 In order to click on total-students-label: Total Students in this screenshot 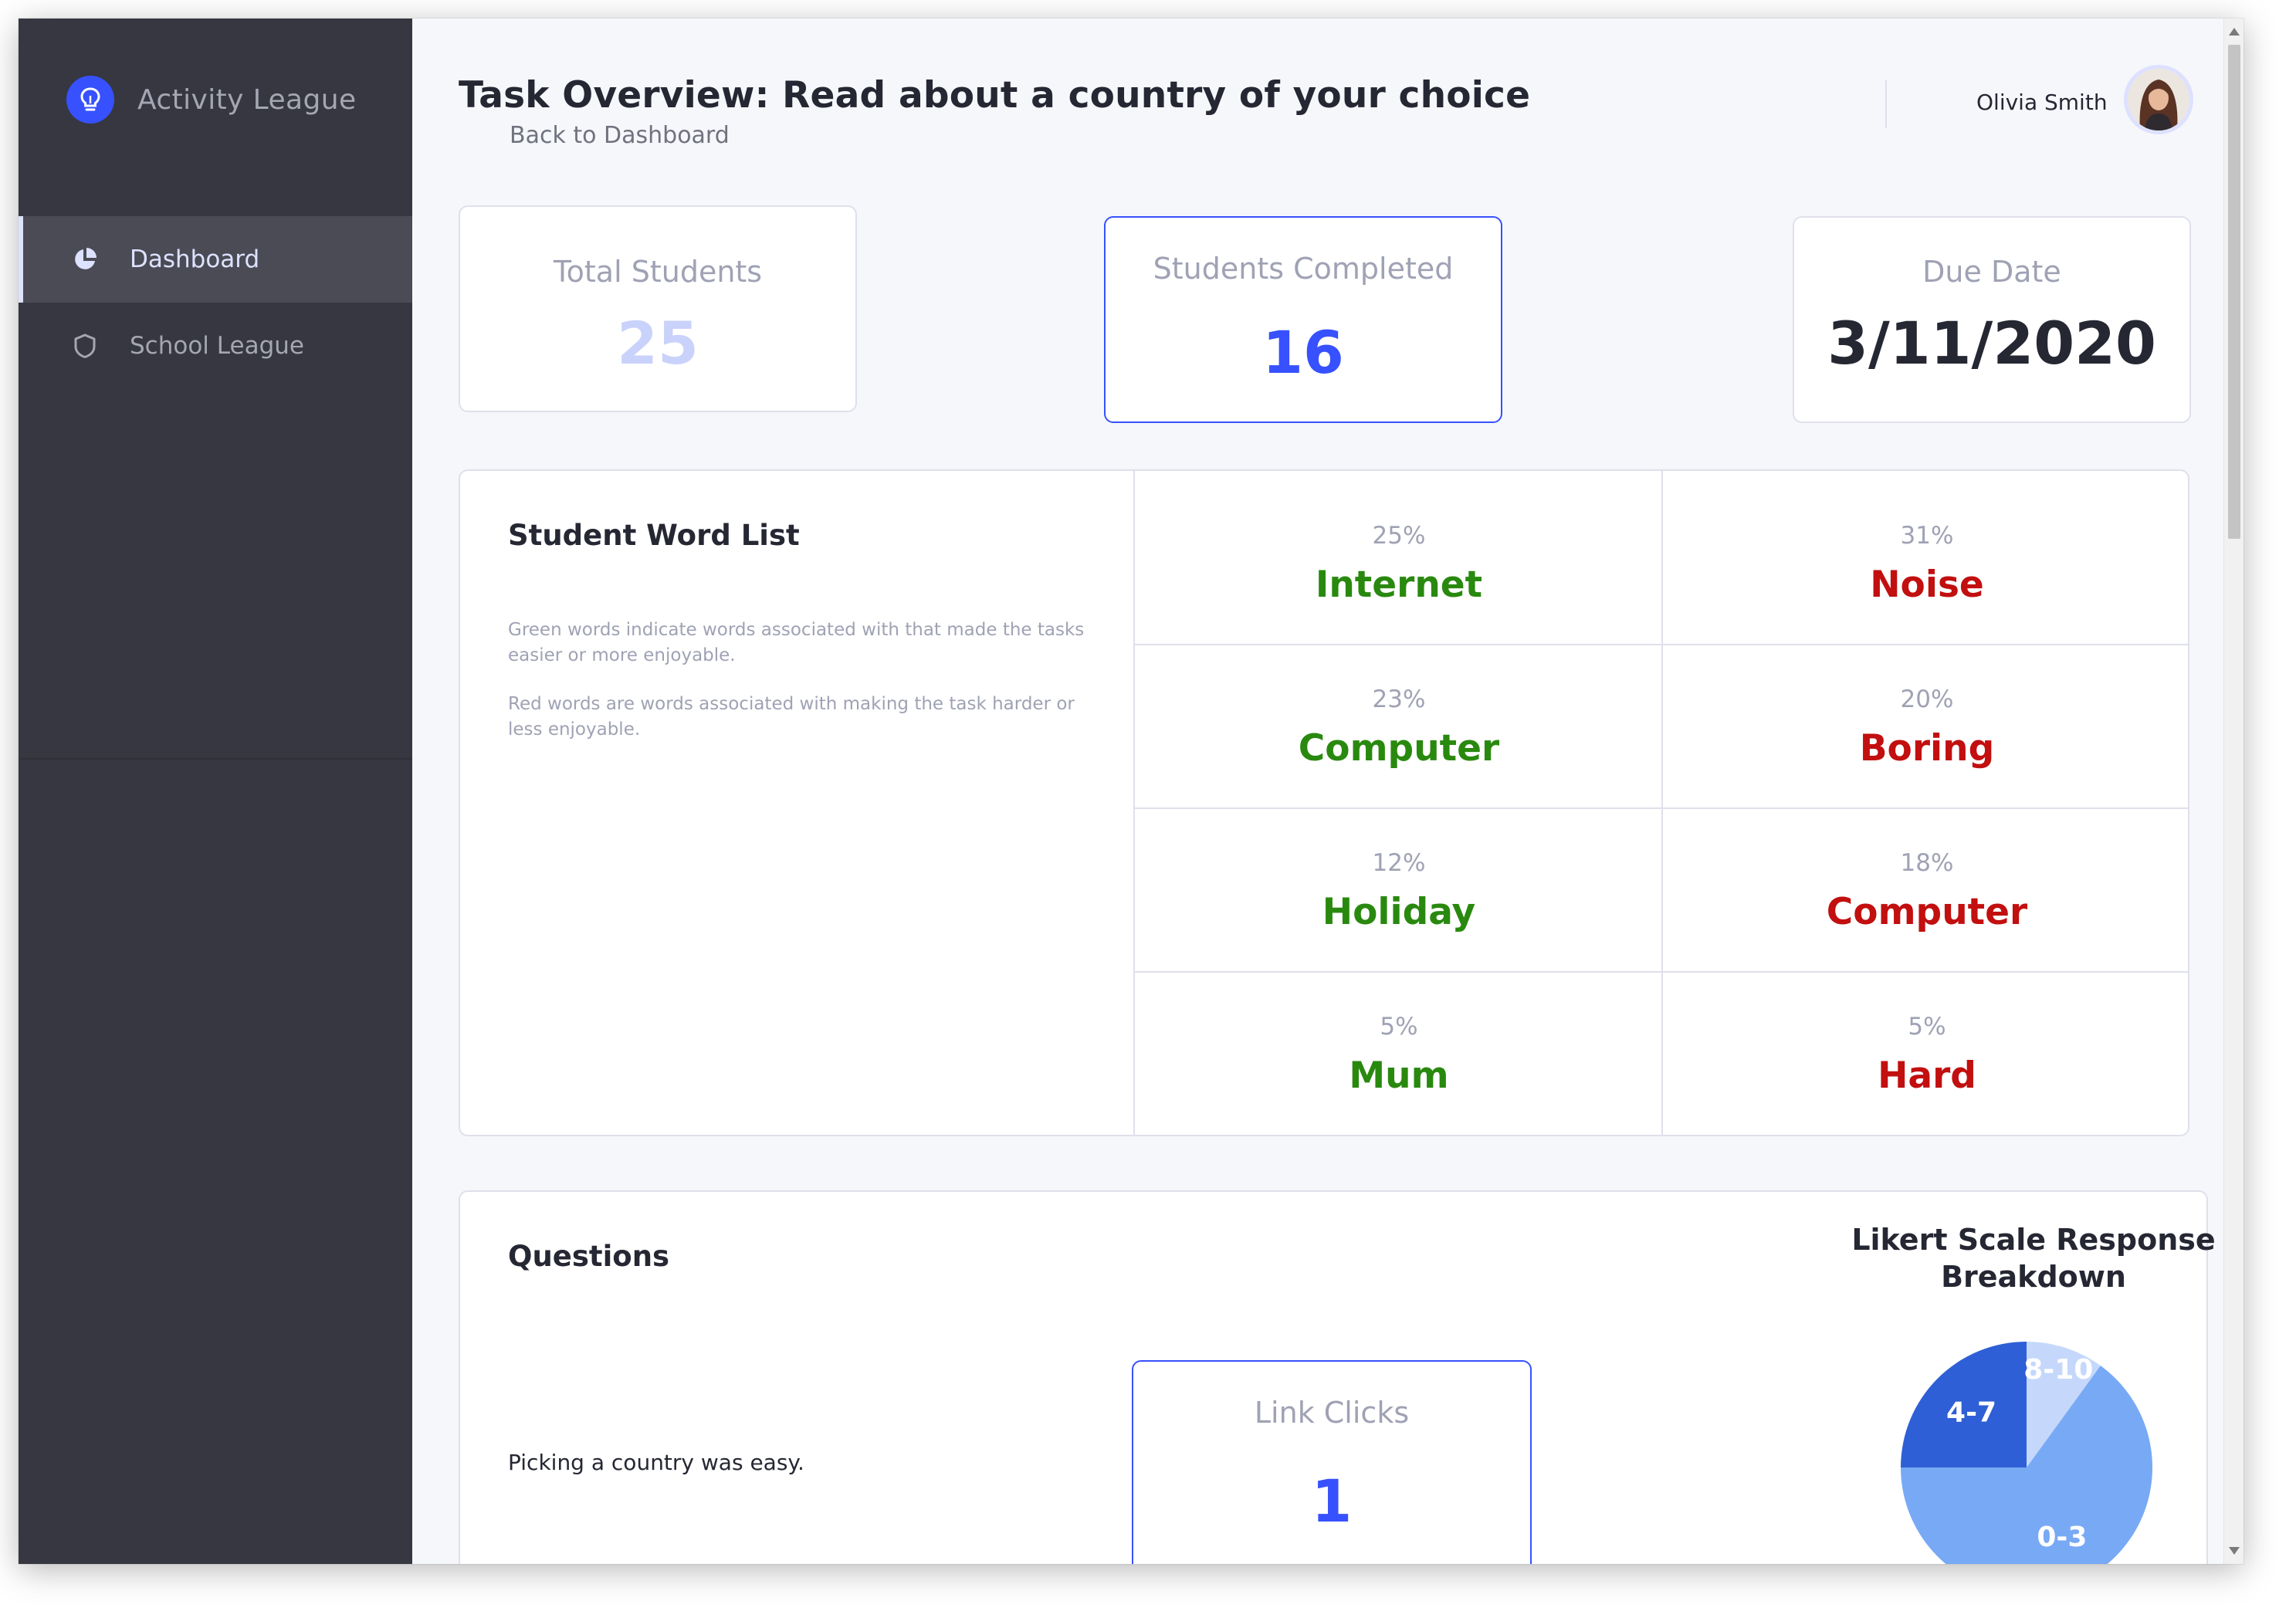, I will do `click(658, 272)`.